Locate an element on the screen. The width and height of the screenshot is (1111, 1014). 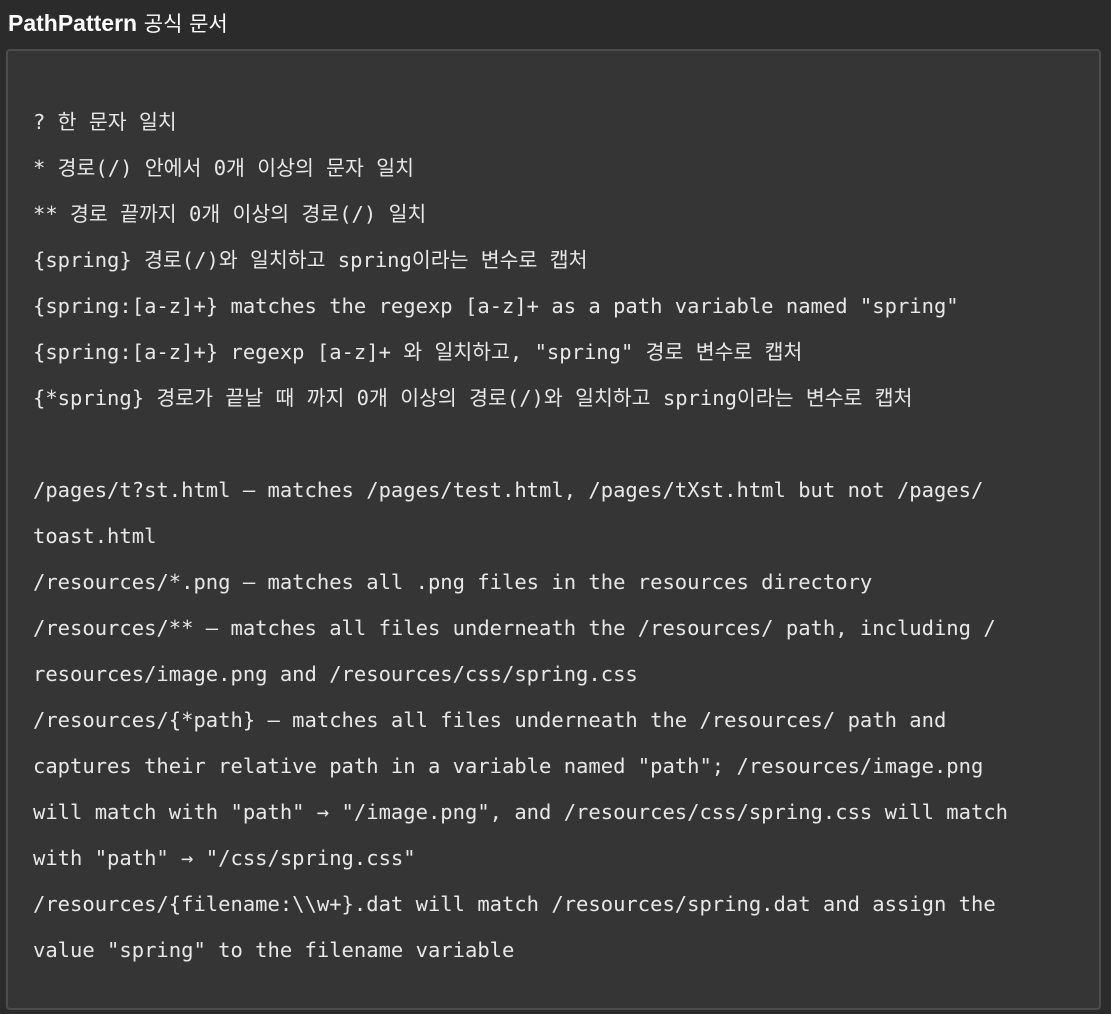
code-line: toast.html is located at coordinates (95, 536).